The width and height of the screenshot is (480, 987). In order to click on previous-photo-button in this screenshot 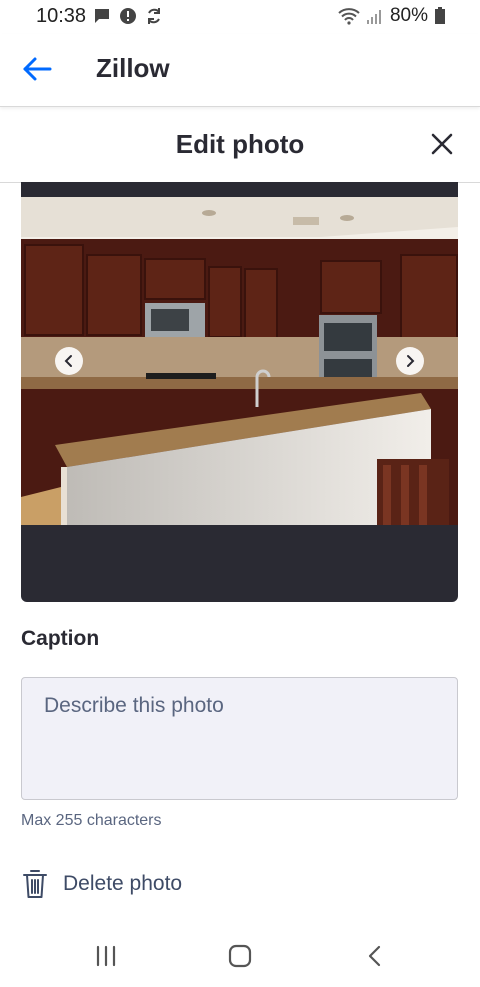, I will do `click(69, 361)`.